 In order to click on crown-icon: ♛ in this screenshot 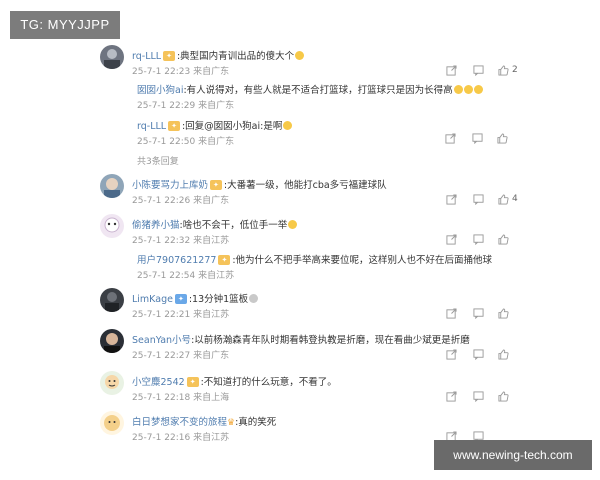, I will do `click(231, 423)`.